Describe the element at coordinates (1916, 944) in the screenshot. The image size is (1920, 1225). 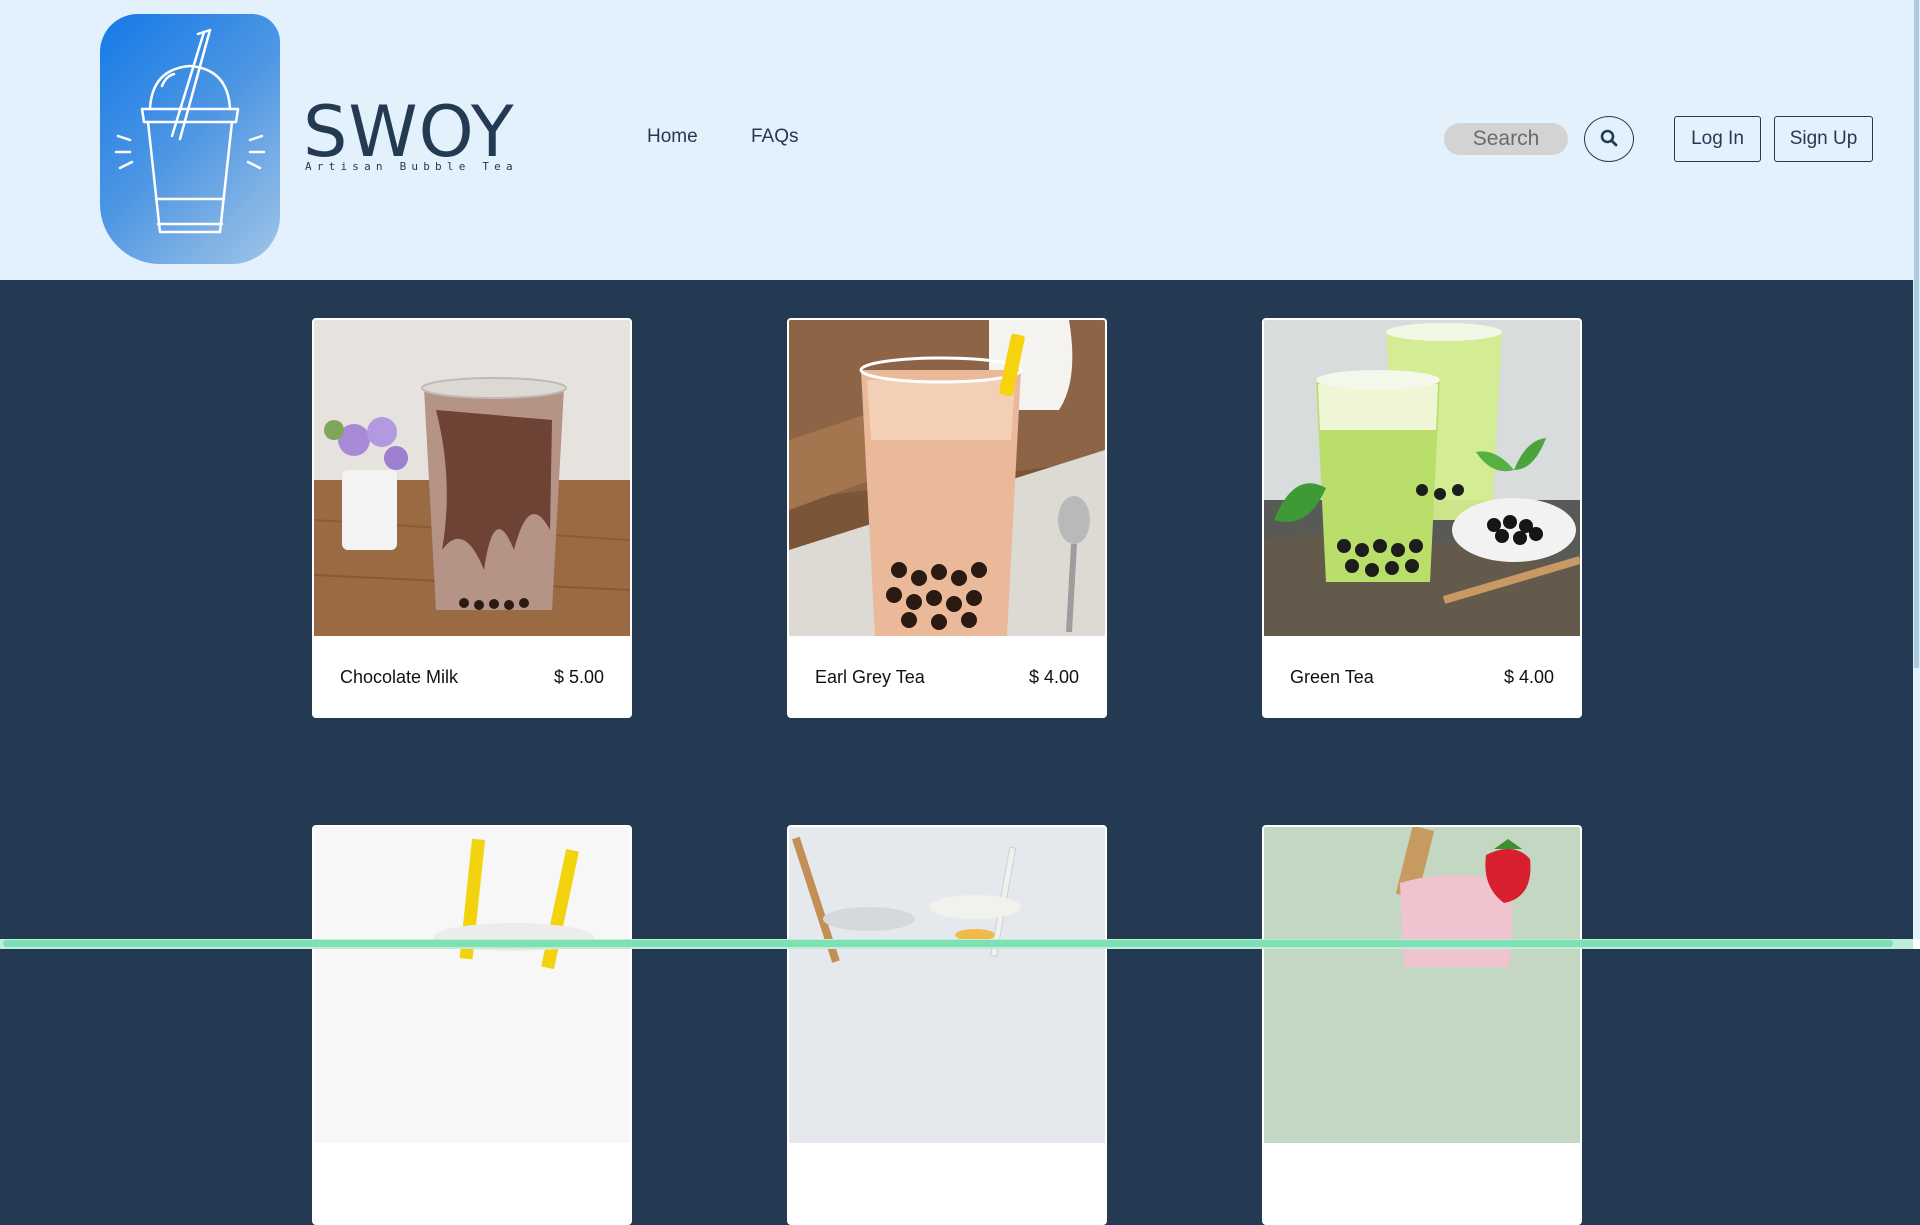
I see `scrollbar-corner` at that location.